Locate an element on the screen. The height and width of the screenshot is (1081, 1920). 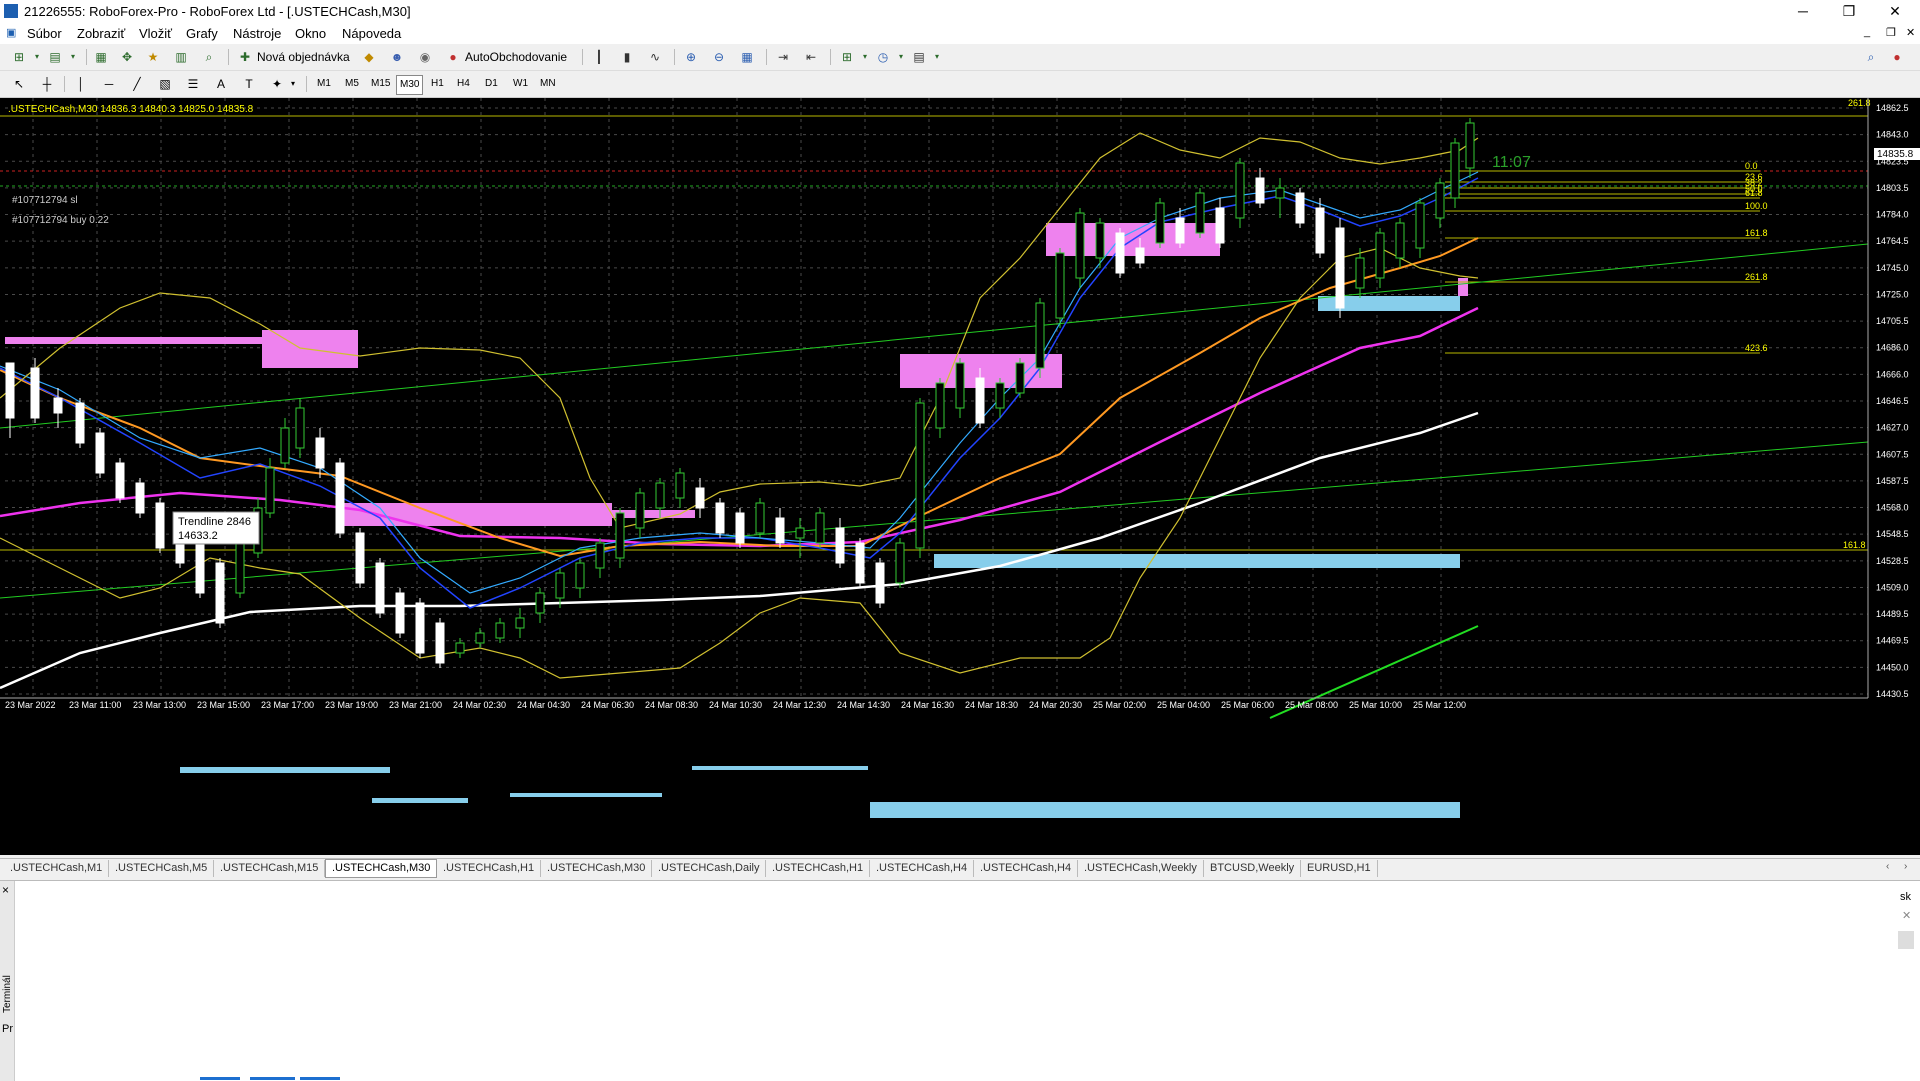
indicators-icon: ⊞ is located at coordinates (847, 57).